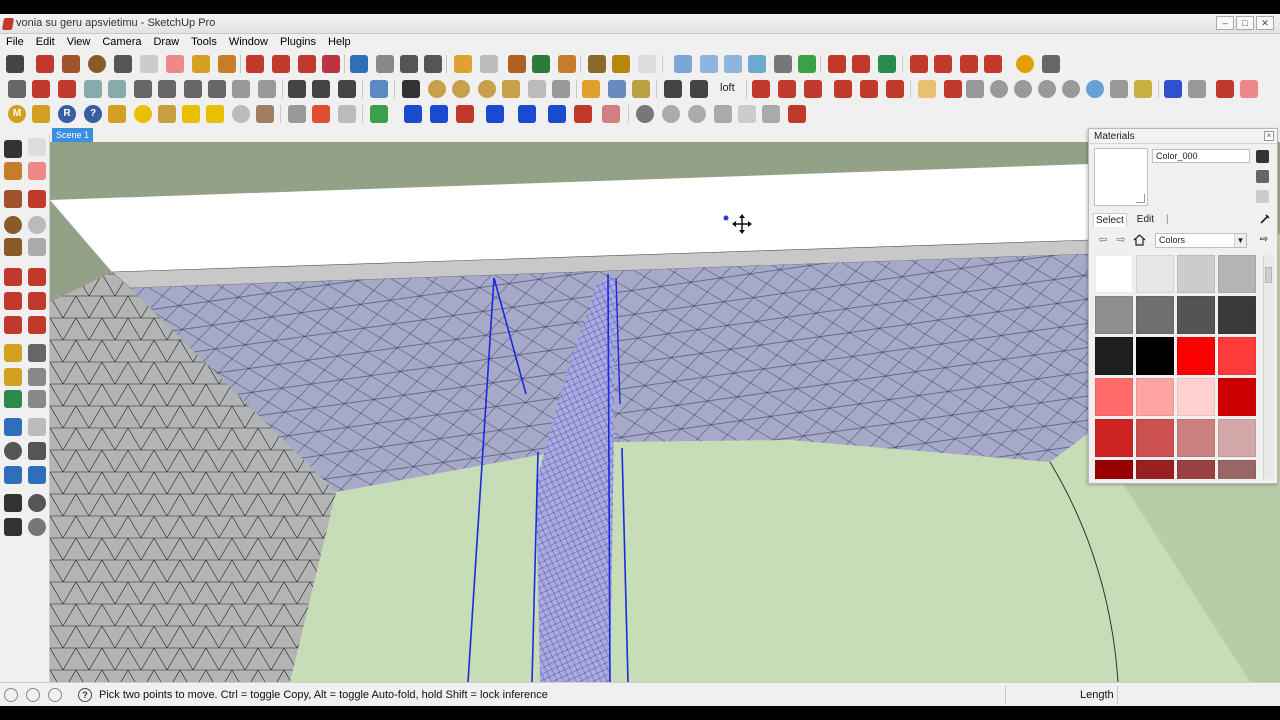 The width and height of the screenshot is (1280, 720). I want to click on preferences-icon, so click(1025, 64).